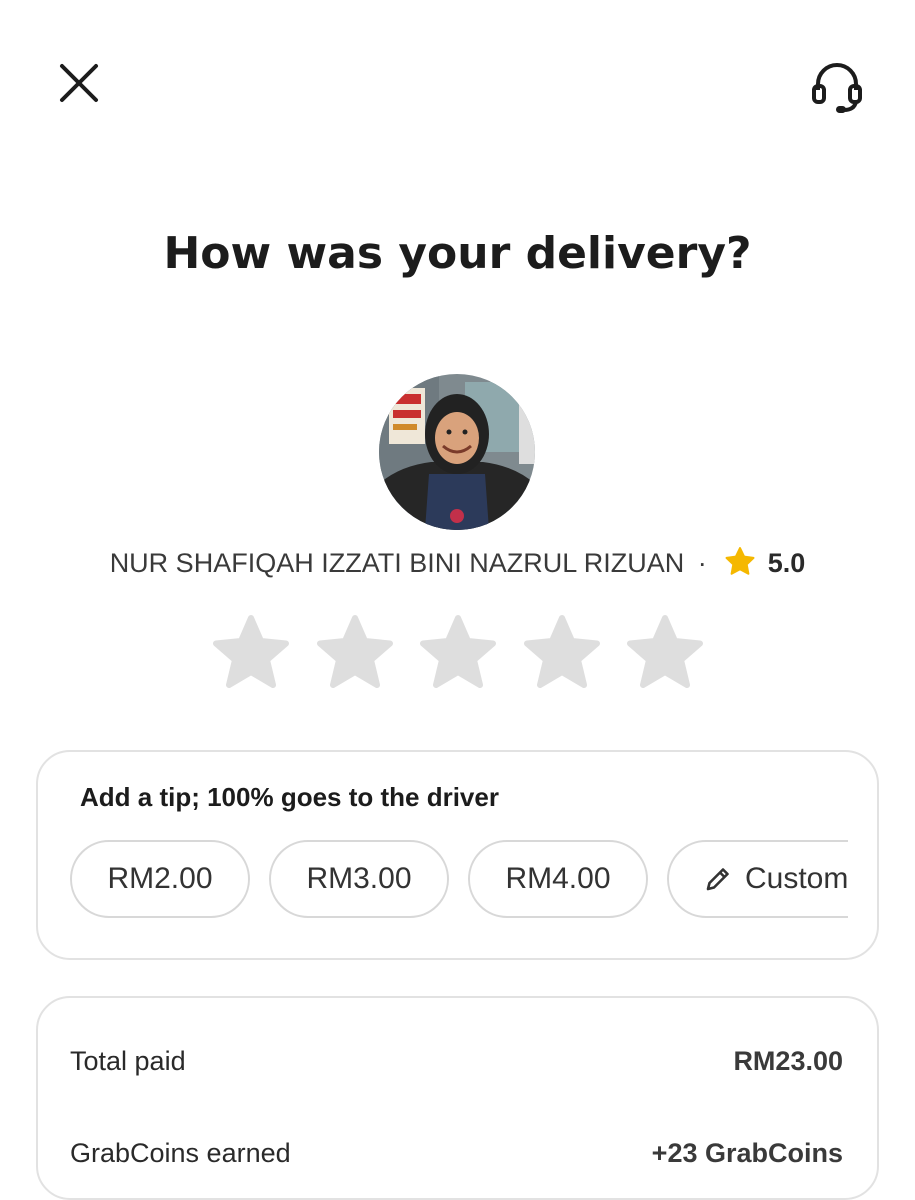 This screenshot has height=1200, width=915. What do you see at coordinates (788, 1061) in the screenshot?
I see `total-paid-value: RM23.00` at bounding box center [788, 1061].